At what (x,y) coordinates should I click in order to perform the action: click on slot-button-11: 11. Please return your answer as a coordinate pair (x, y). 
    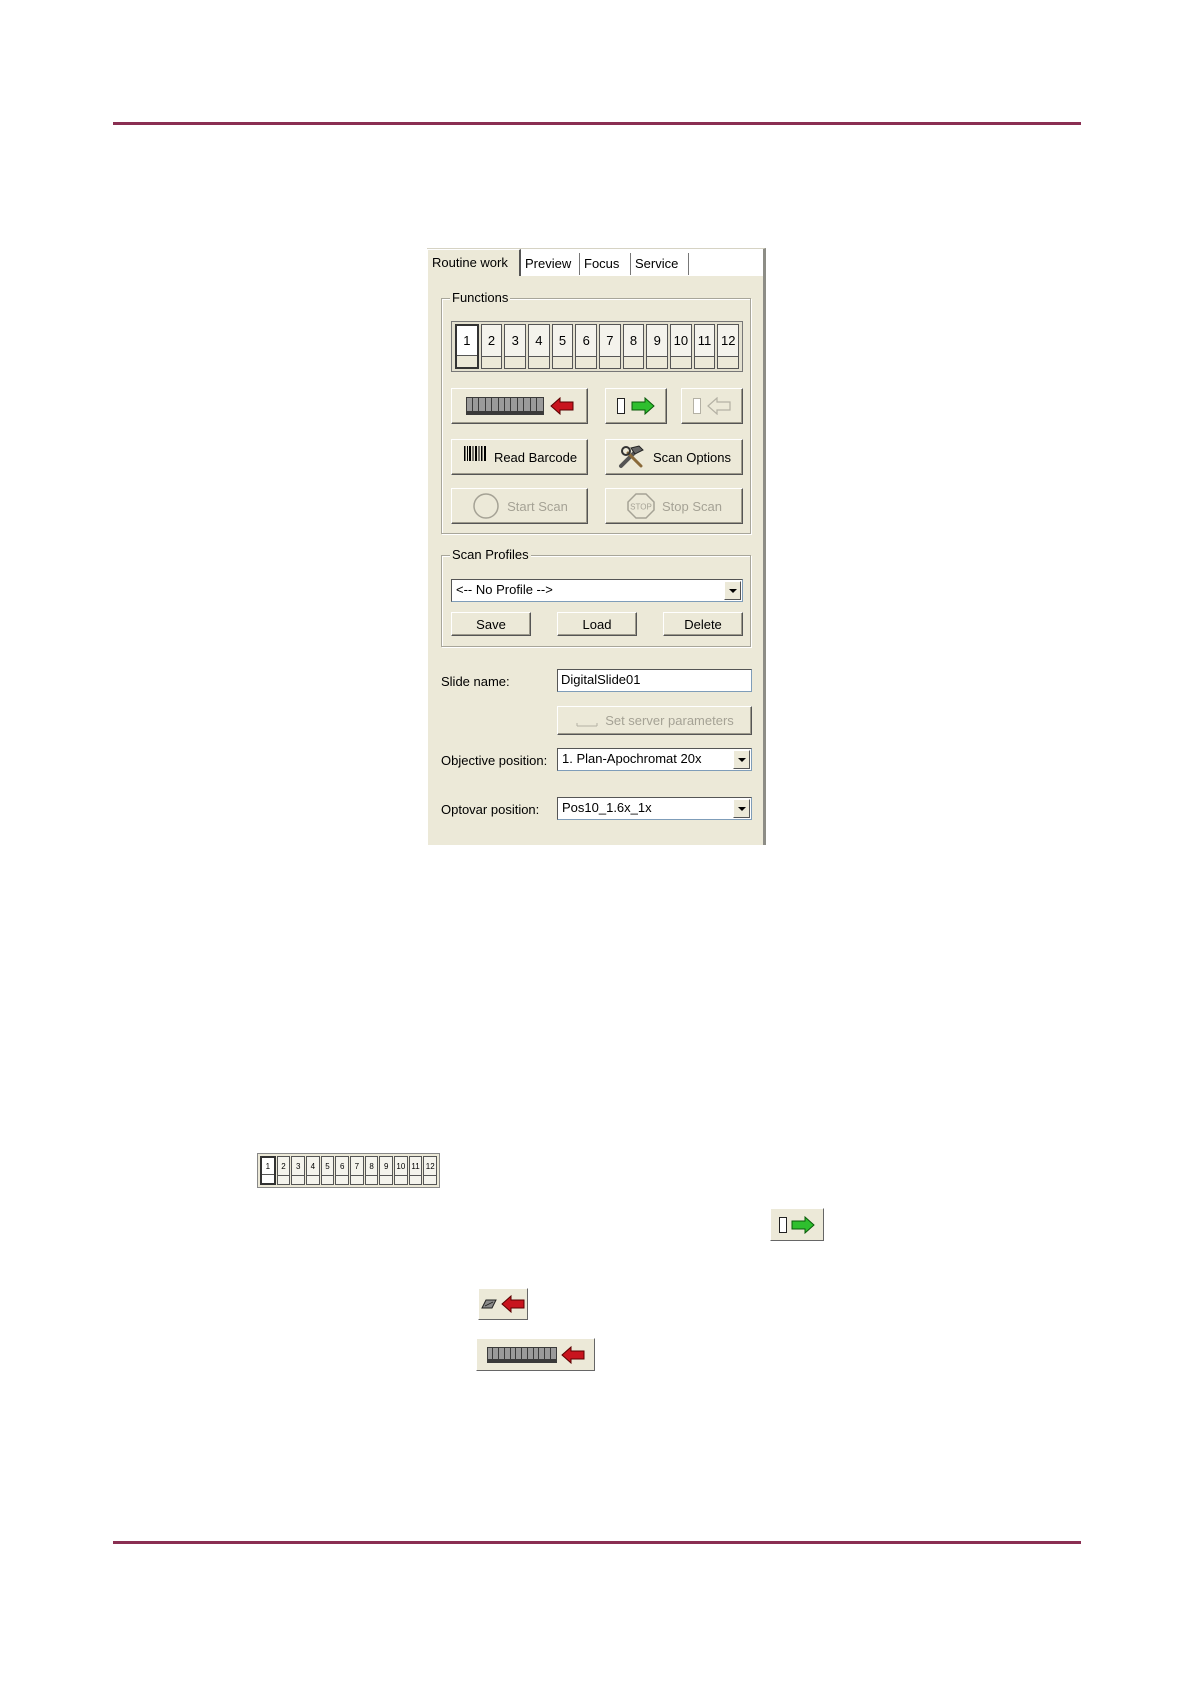
    Looking at the image, I should click on (704, 346).